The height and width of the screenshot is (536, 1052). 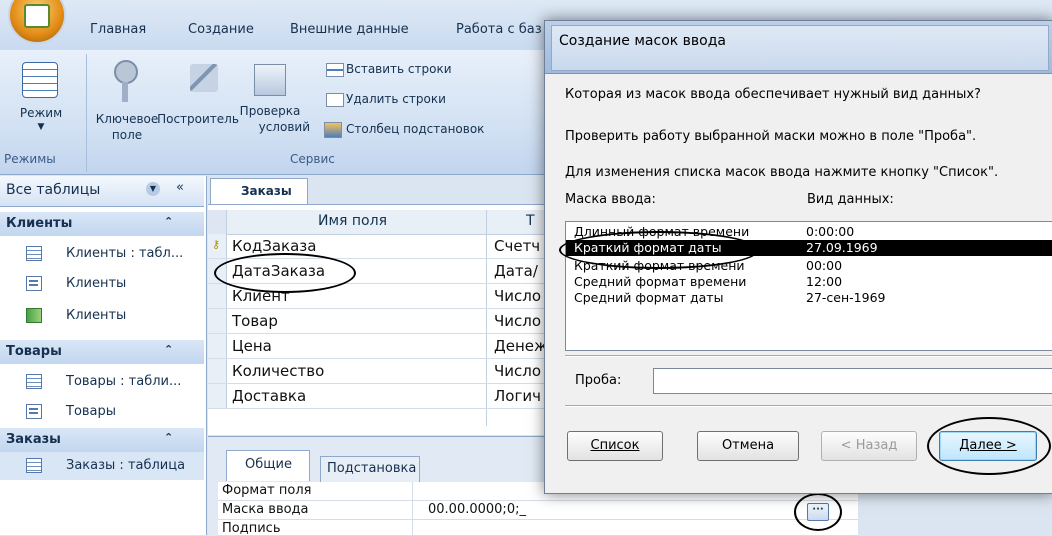 I want to click on nav-group-clients: Клиенты ⌃, so click(x=102, y=224).